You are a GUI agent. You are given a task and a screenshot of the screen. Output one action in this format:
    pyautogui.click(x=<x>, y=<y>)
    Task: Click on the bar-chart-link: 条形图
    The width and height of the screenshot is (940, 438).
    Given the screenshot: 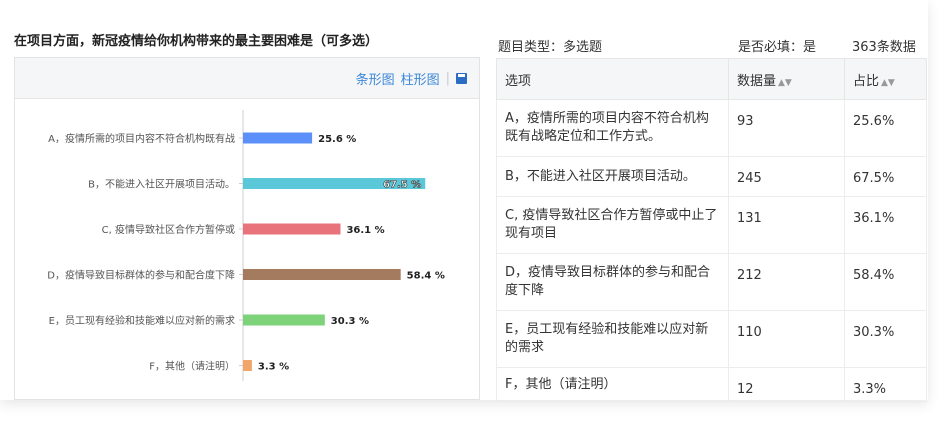 What is the action you would take?
    pyautogui.click(x=375, y=78)
    